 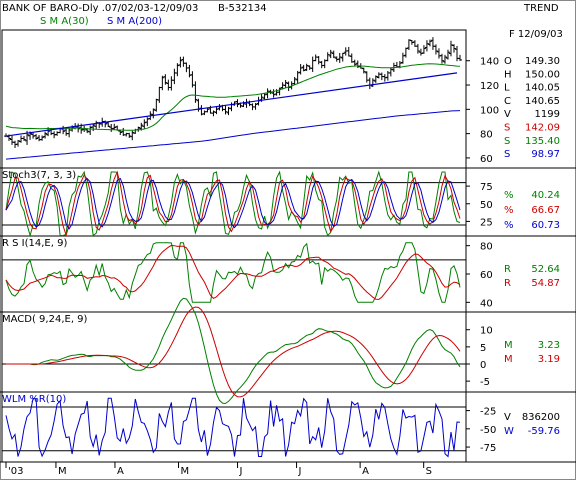 What do you see at coordinates (486, 247) in the screenshot?
I see `rsi-y-tick-label: 80` at bounding box center [486, 247].